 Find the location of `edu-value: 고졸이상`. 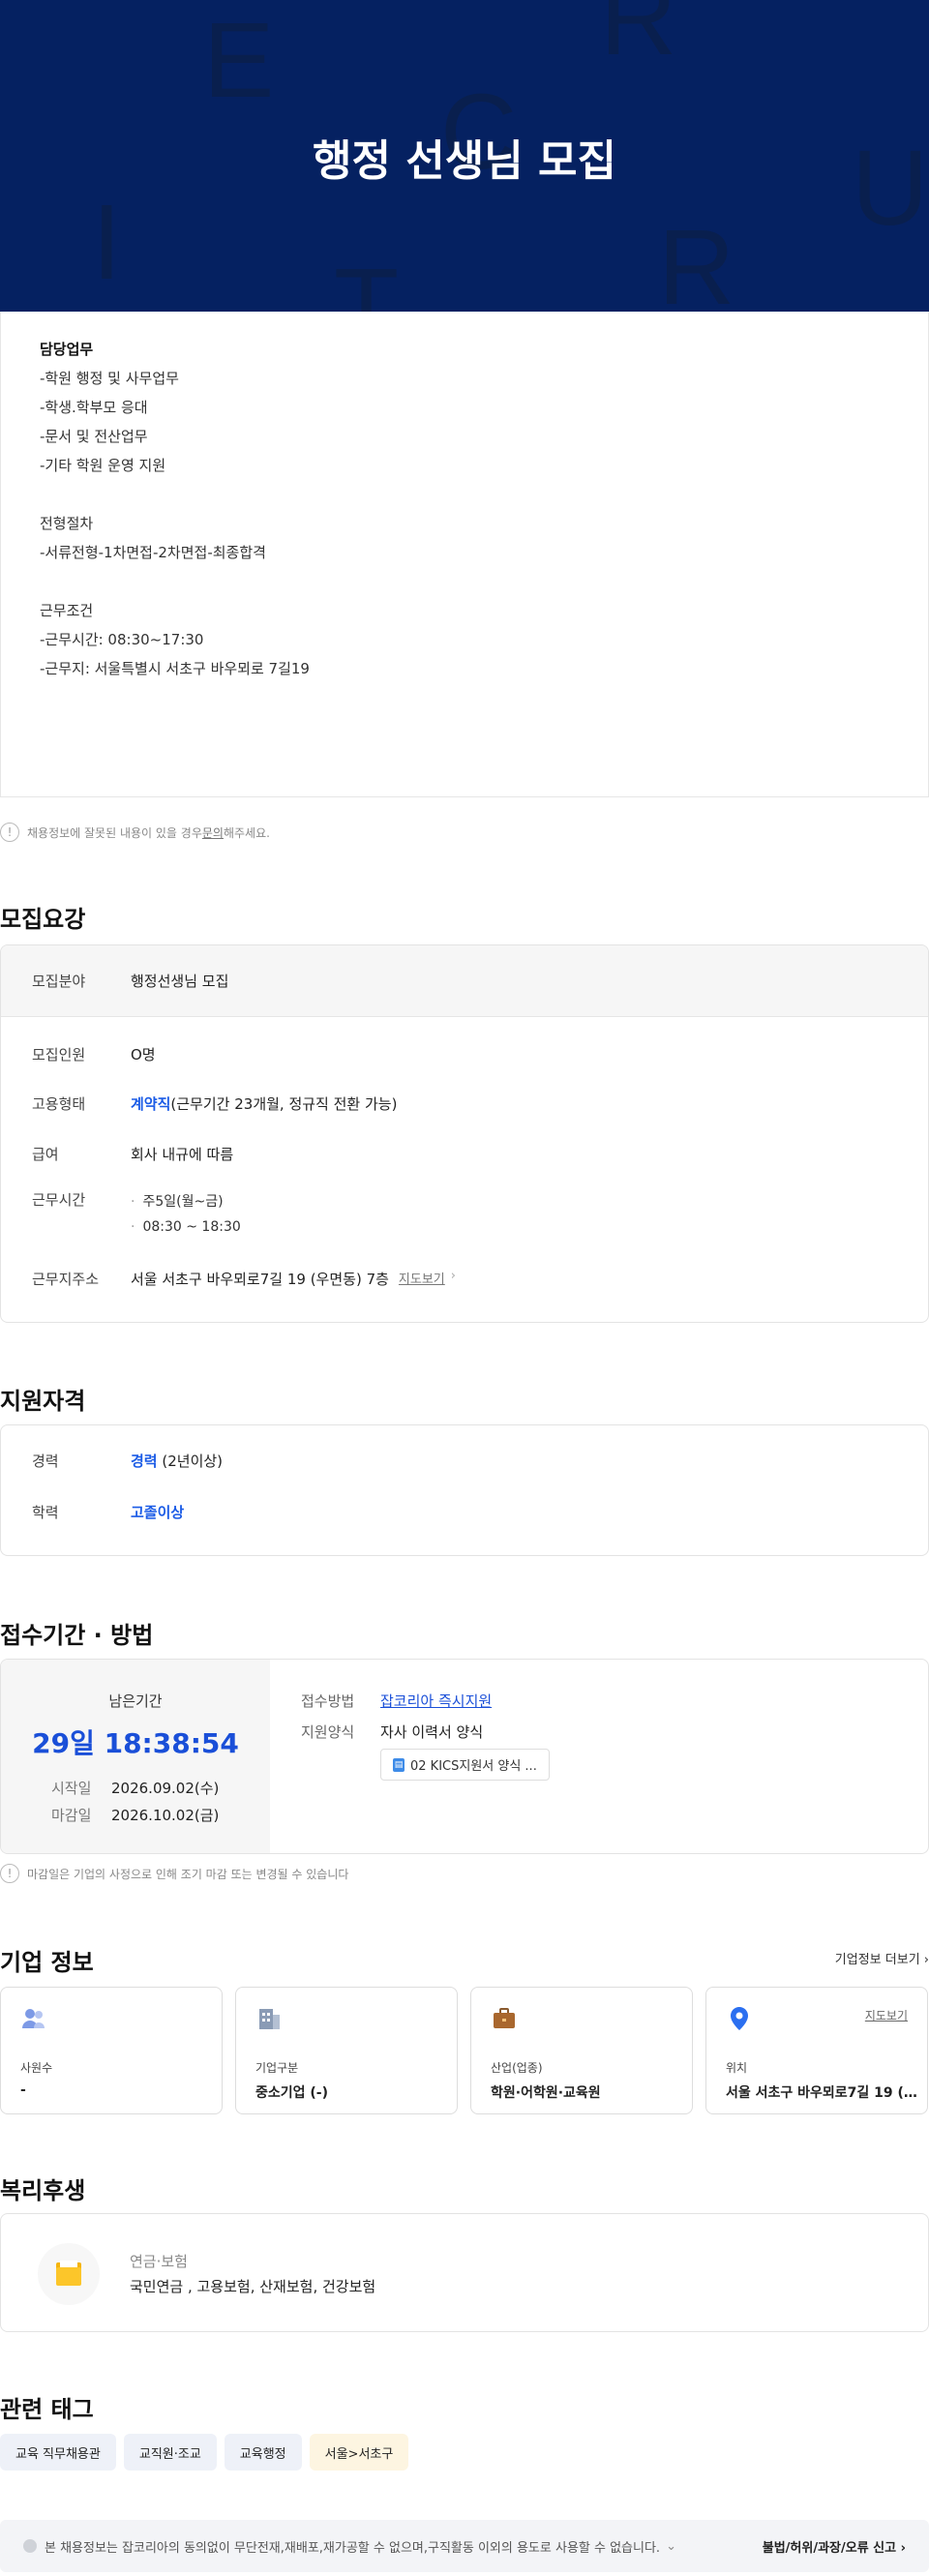

edu-value: 고졸이상 is located at coordinates (158, 1512).